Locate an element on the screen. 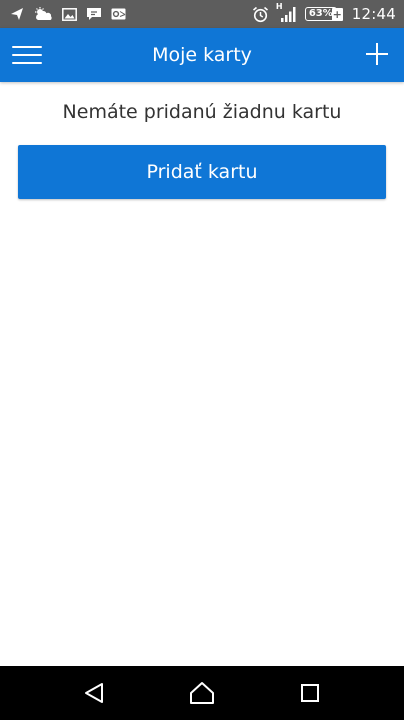  battery-icon: 63% + is located at coordinates (323, 14).